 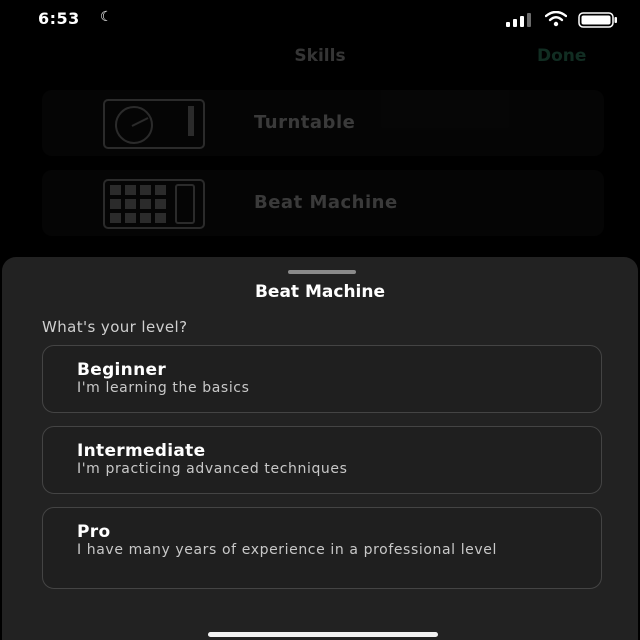 I want to click on skill-label: Turntable, so click(x=305, y=122).